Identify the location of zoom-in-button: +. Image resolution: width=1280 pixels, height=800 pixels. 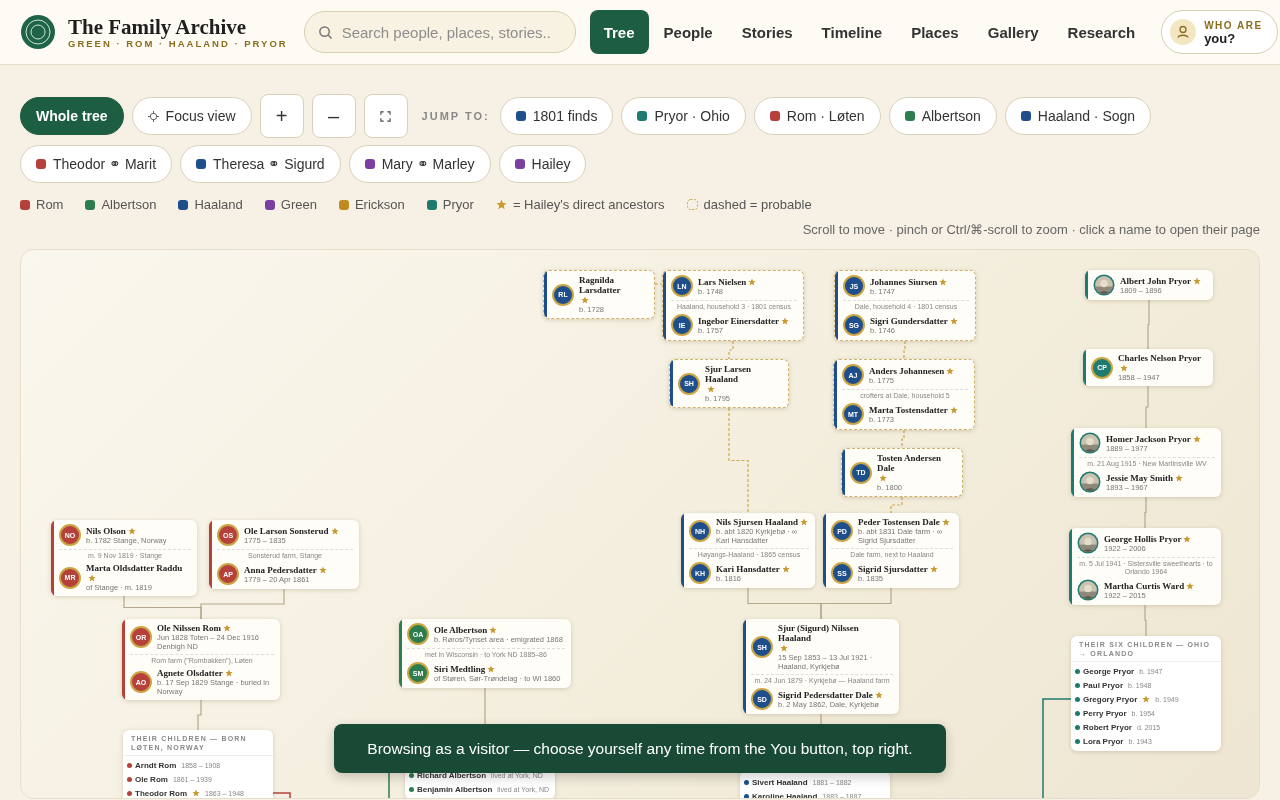
(281, 116).